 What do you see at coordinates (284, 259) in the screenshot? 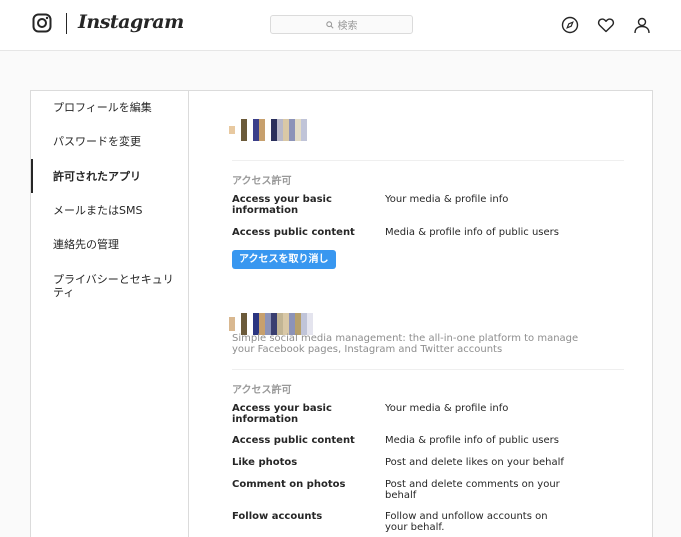
I see `revoke-access-button: アクセスを取り消し` at bounding box center [284, 259].